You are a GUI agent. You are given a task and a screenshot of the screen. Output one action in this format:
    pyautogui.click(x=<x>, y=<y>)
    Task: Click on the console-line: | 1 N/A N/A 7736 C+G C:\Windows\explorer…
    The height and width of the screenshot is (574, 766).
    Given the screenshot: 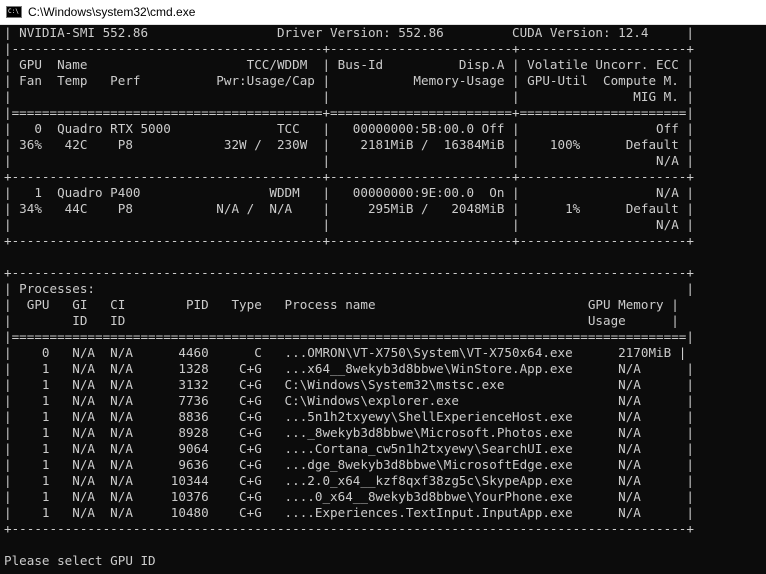 What is the action you would take?
    pyautogui.click(x=349, y=400)
    